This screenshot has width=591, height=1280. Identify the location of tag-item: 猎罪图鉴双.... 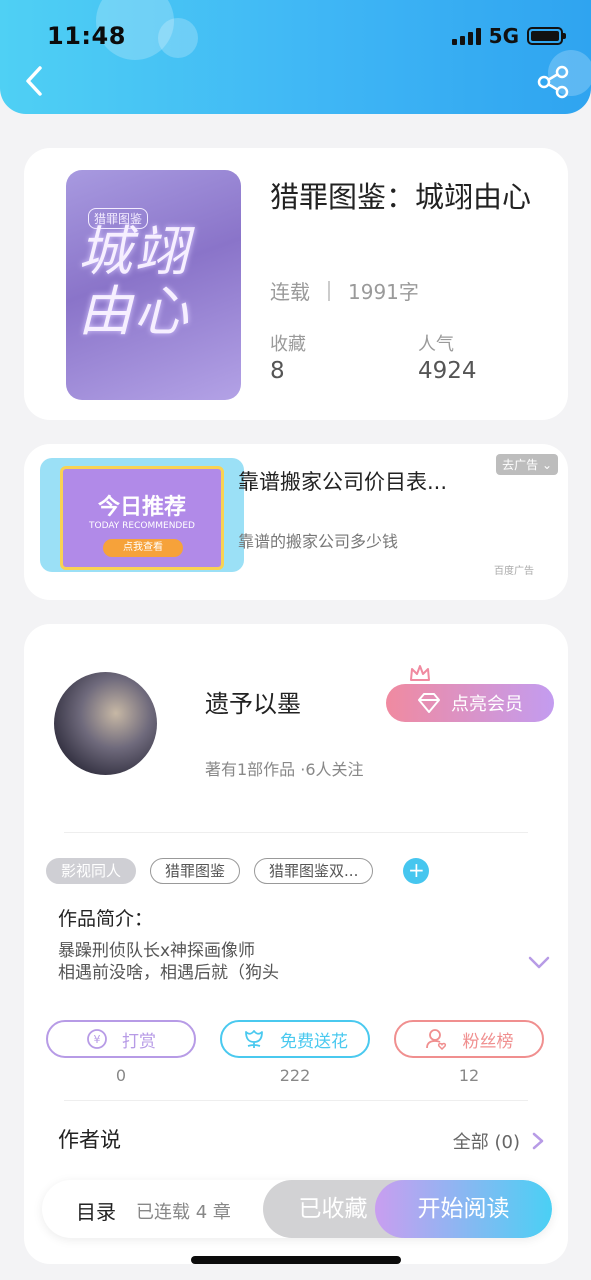
(314, 871).